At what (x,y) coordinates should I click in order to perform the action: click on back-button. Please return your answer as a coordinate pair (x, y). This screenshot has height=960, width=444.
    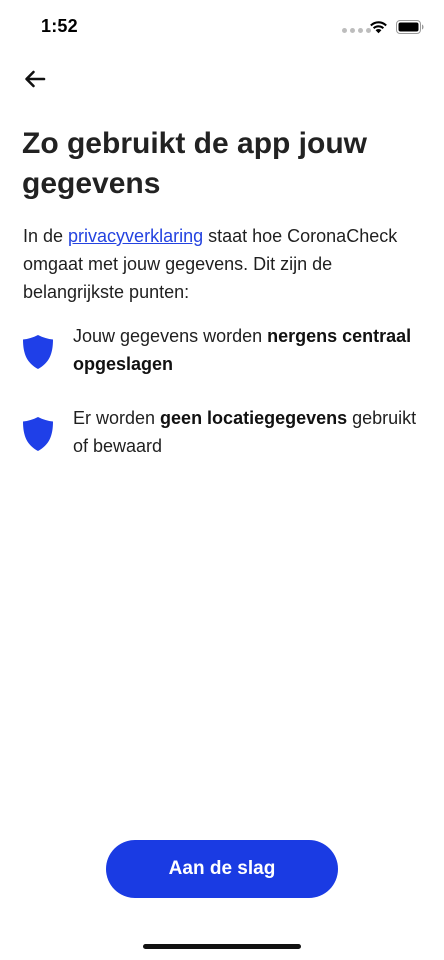
    Looking at the image, I should click on (35, 79).